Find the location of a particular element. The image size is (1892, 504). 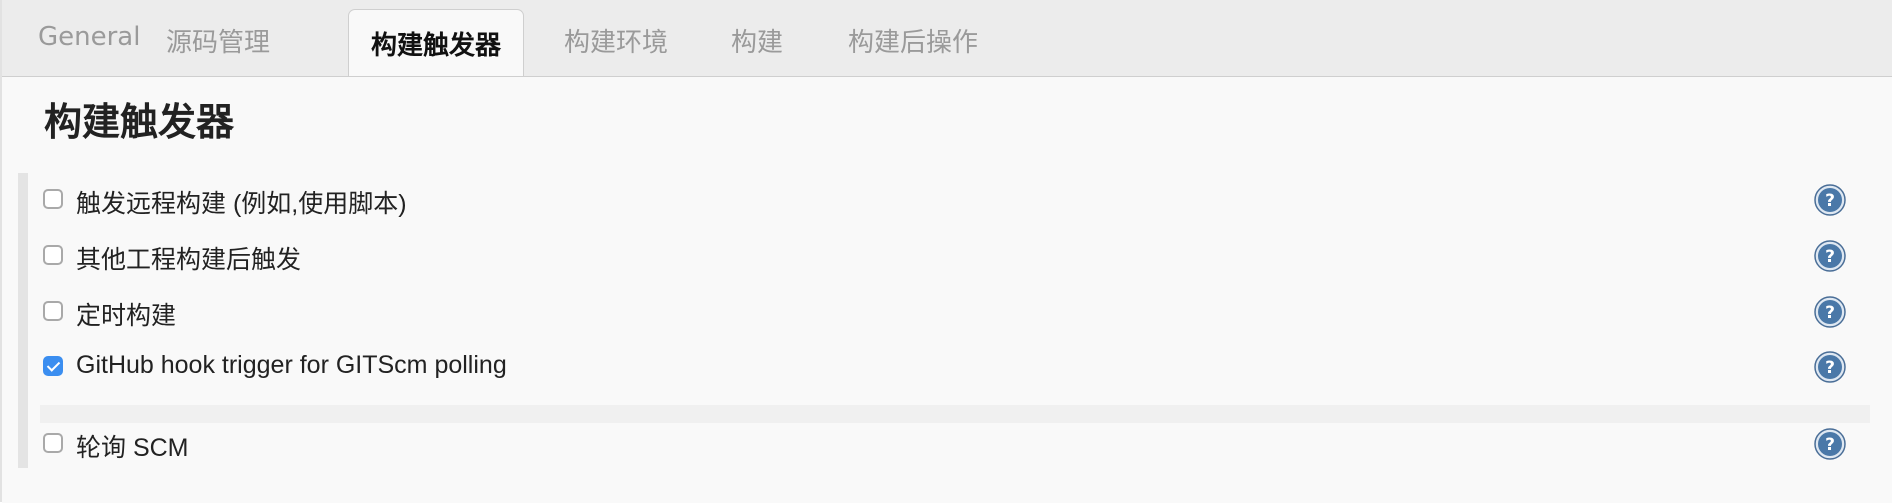

tab-source-control: 源码管理 is located at coordinates (218, 40).